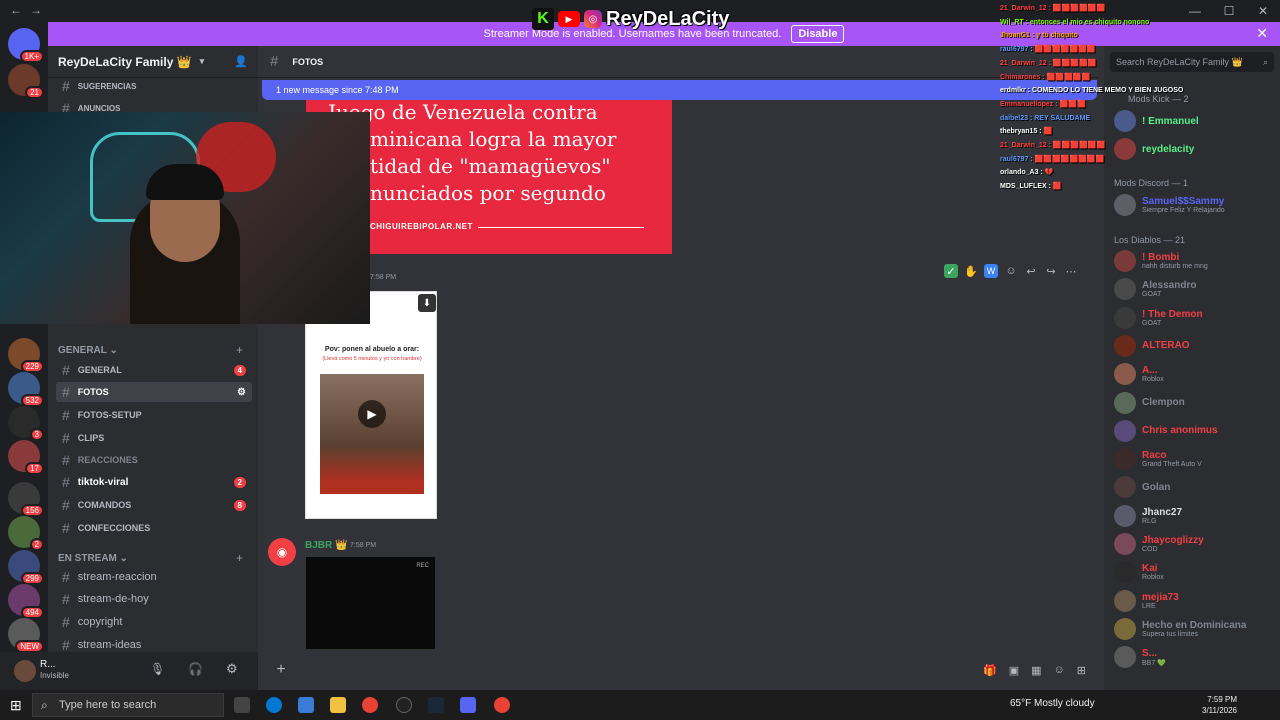 Image resolution: width=1280 pixels, height=720 pixels. Describe the element at coordinates (1263, 11) in the screenshot. I see `close-window-button: ✕` at that location.